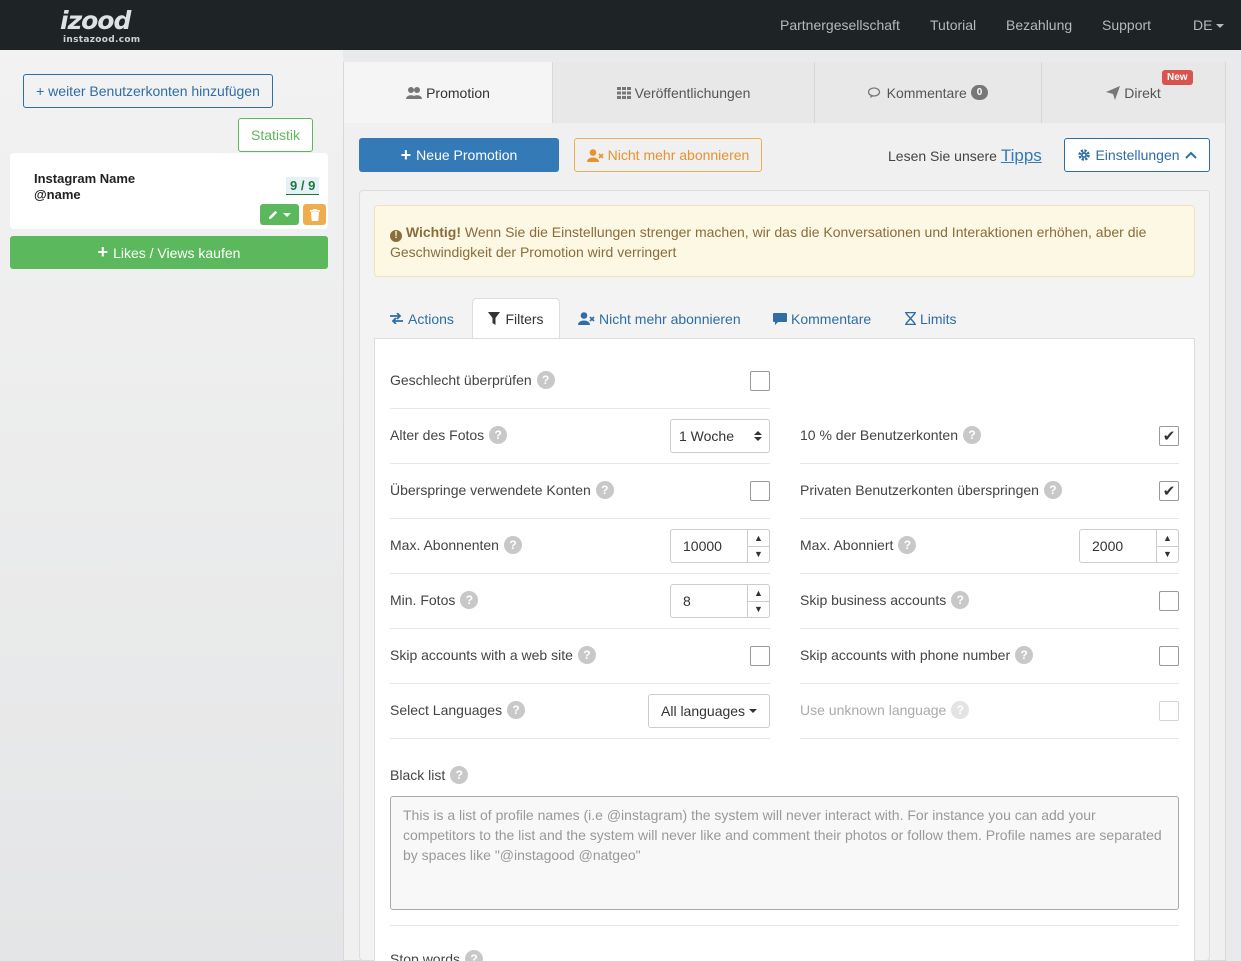 The image size is (1241, 961). I want to click on max-followers-text: Max. Abonnenten, so click(444, 545).